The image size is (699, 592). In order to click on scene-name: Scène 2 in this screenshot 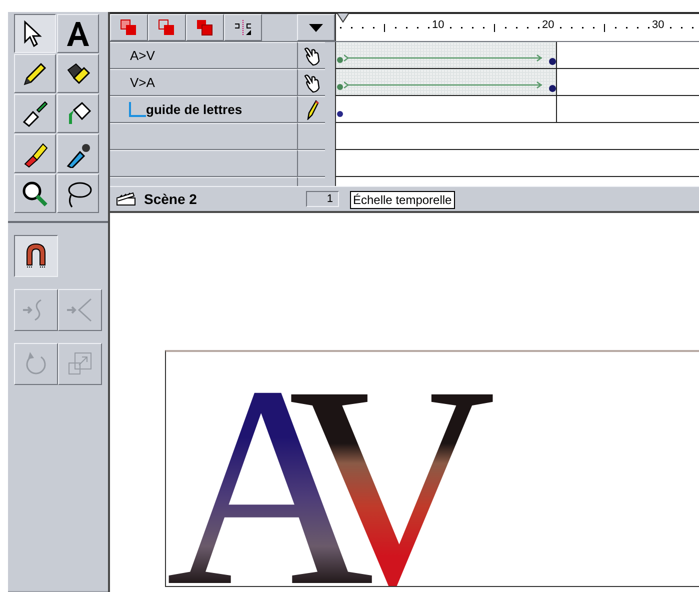, I will do `click(170, 199)`.